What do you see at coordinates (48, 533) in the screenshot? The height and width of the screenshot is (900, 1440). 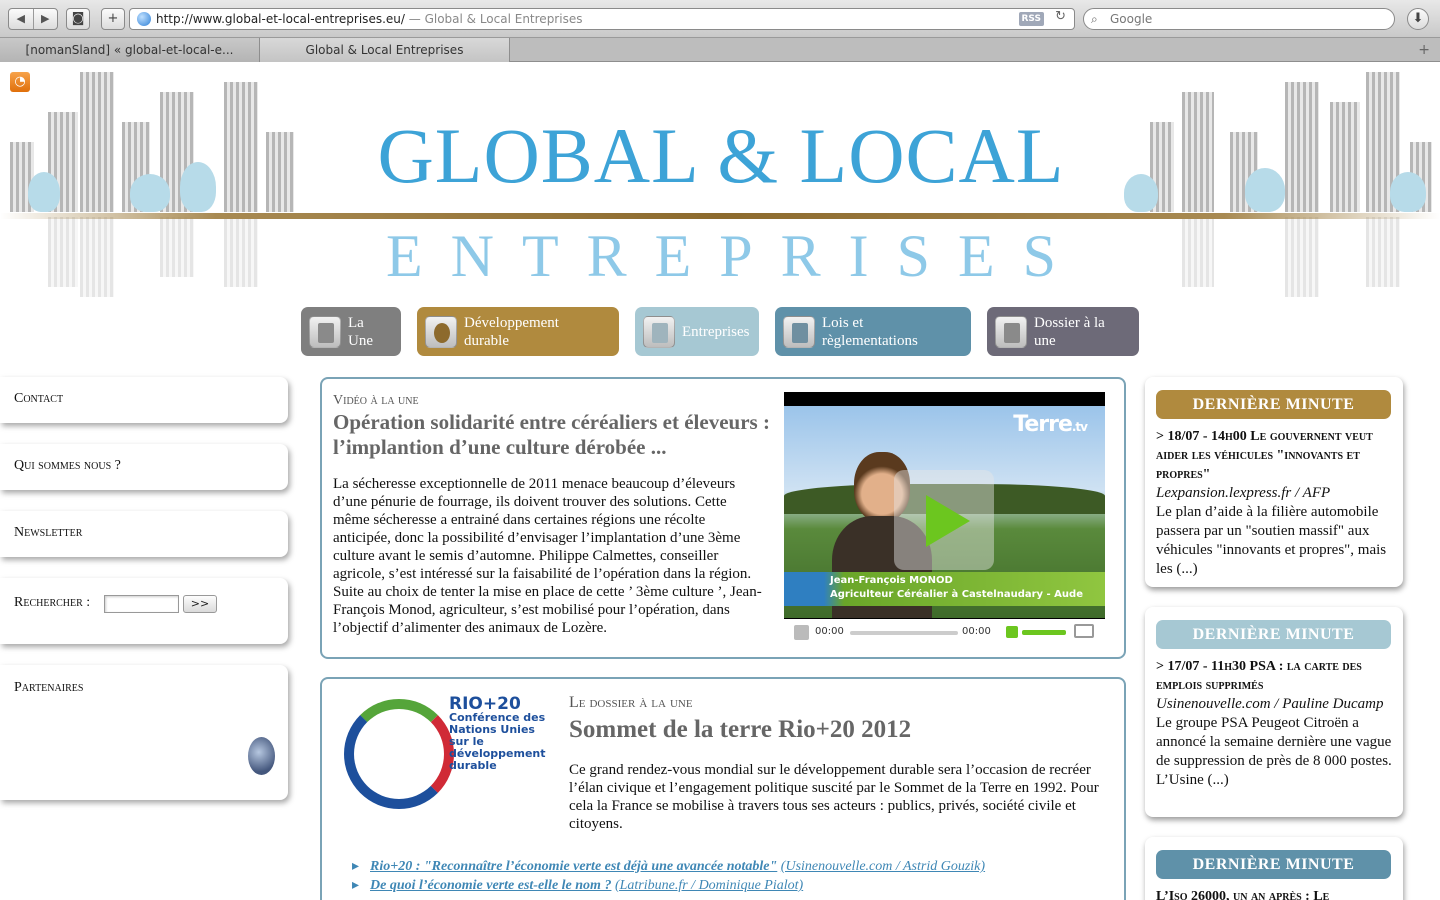 I see `sidebar-newsletter-label: Newsletter` at bounding box center [48, 533].